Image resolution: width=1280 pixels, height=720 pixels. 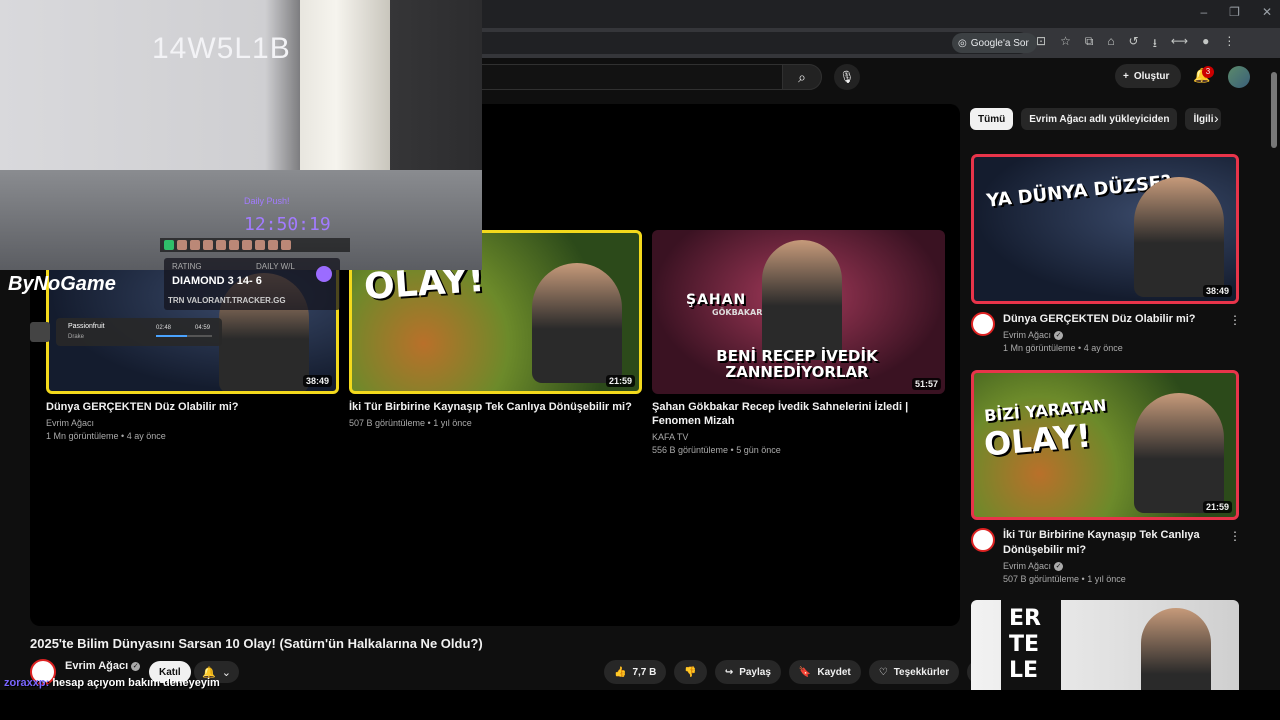 What do you see at coordinates (183, 328) in the screenshot?
I see `song-times: 02:48 04:59` at bounding box center [183, 328].